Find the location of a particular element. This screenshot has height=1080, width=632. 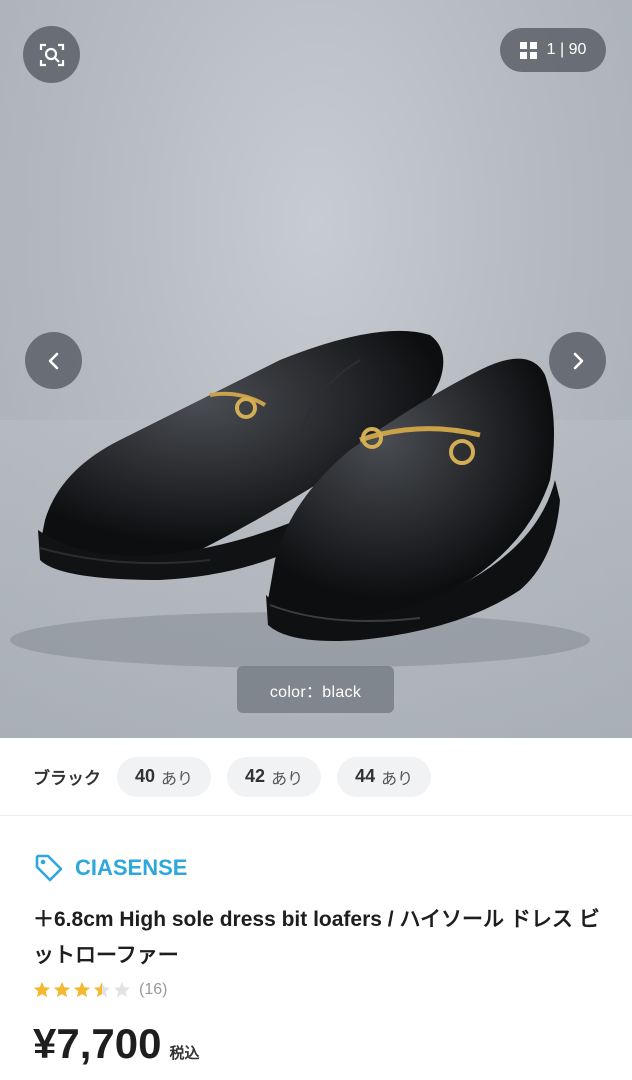

price: ¥7,700 is located at coordinates (97, 1043).